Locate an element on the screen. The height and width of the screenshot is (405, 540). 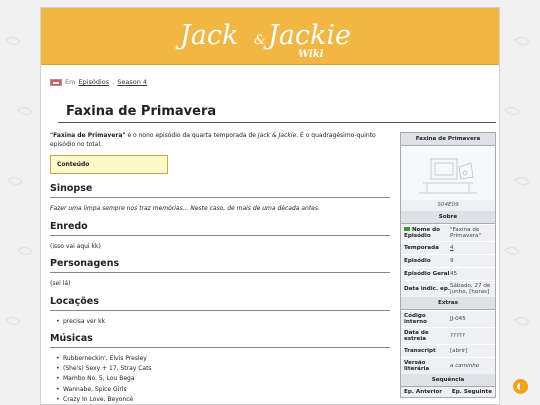
transcript-link: [abrir] is located at coordinates (471, 351).